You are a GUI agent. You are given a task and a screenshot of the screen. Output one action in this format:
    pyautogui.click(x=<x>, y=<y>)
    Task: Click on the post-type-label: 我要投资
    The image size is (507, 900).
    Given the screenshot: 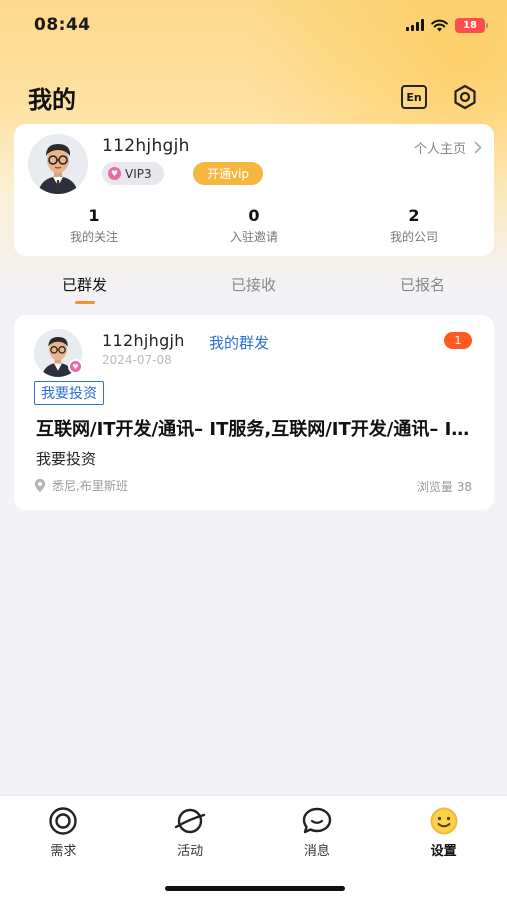 What is the action you would take?
    pyautogui.click(x=69, y=394)
    